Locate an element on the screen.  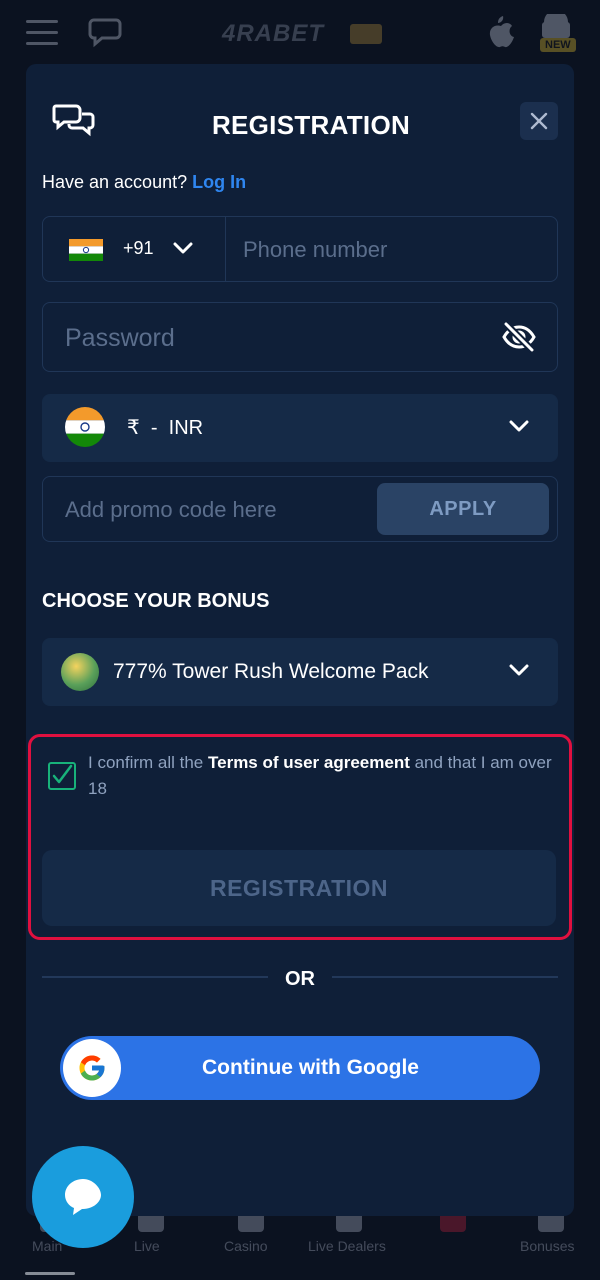
country-code: +91 is located at coordinates (138, 248).